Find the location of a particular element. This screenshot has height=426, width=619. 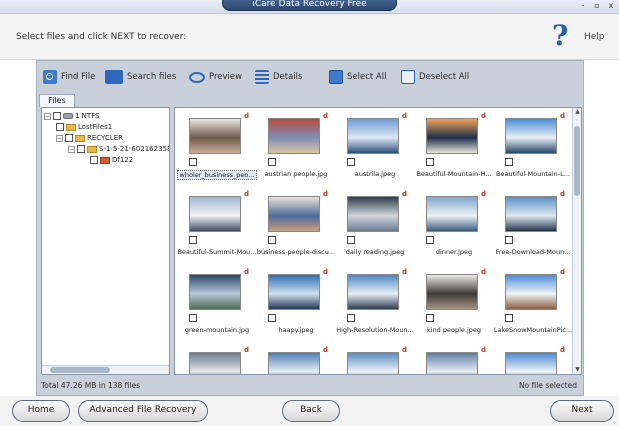

advanced-file-recovery-button: Advanced File Recovery is located at coordinates (143, 411).